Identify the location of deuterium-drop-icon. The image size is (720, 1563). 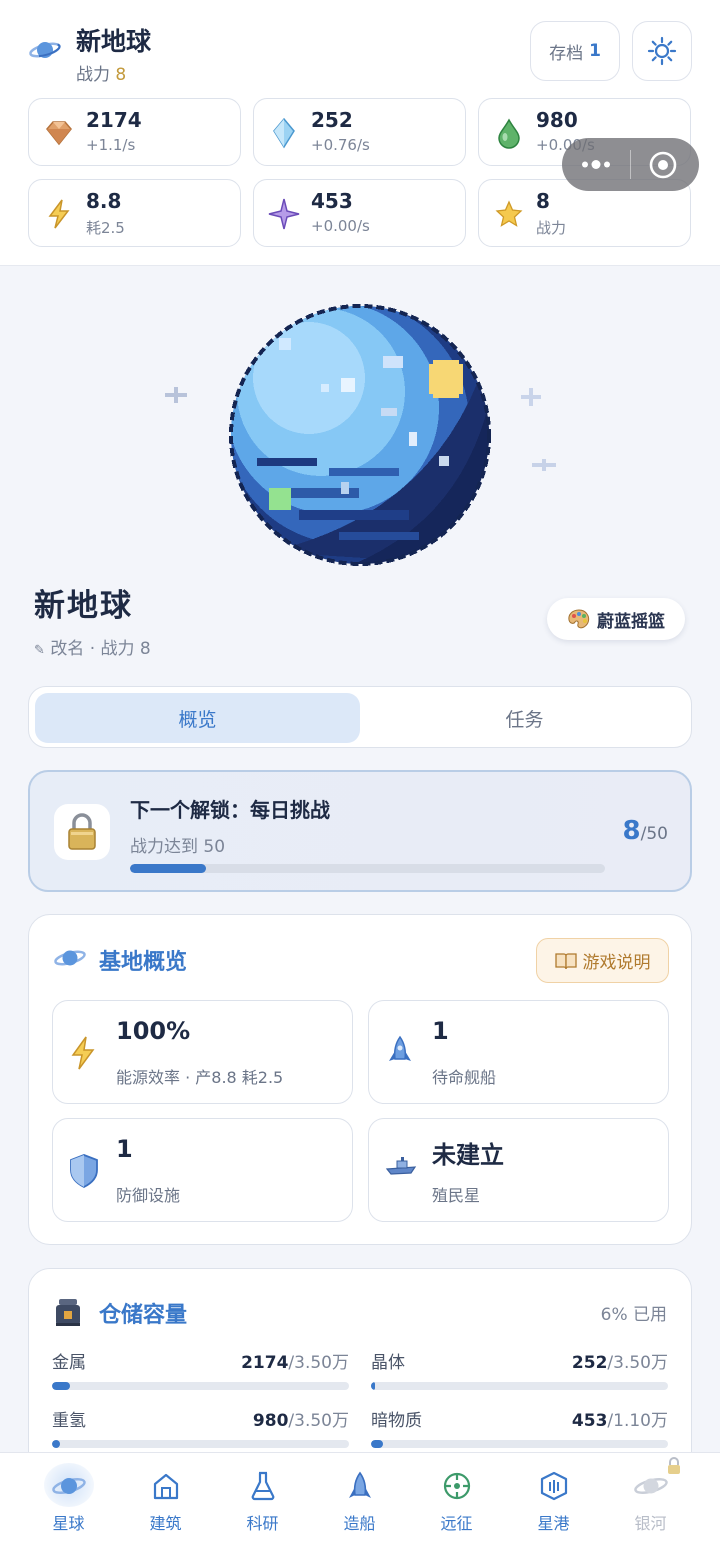
(509, 133).